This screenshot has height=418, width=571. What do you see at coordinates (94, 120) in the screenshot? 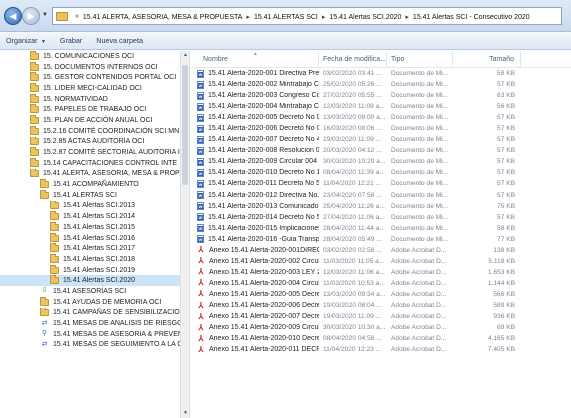
I see `nav-tree-item: 15. PLAN DE ACCIÓN ANUAL OCI` at bounding box center [94, 120].